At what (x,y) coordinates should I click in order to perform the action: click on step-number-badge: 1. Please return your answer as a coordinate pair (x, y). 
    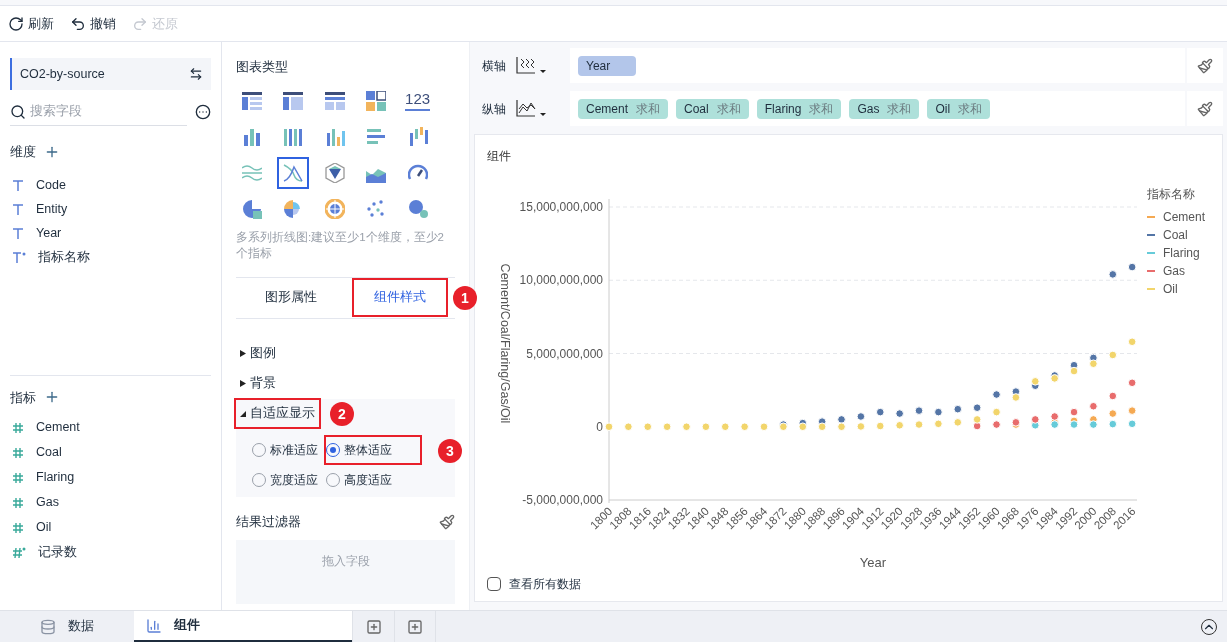
    Looking at the image, I should click on (465, 297).